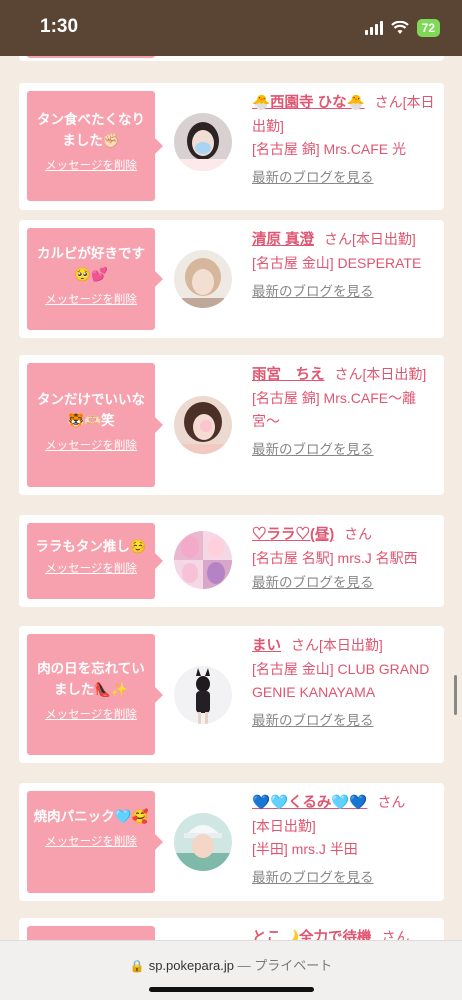 The height and width of the screenshot is (1000, 462). I want to click on message-card-partial-top, so click(231, 58).